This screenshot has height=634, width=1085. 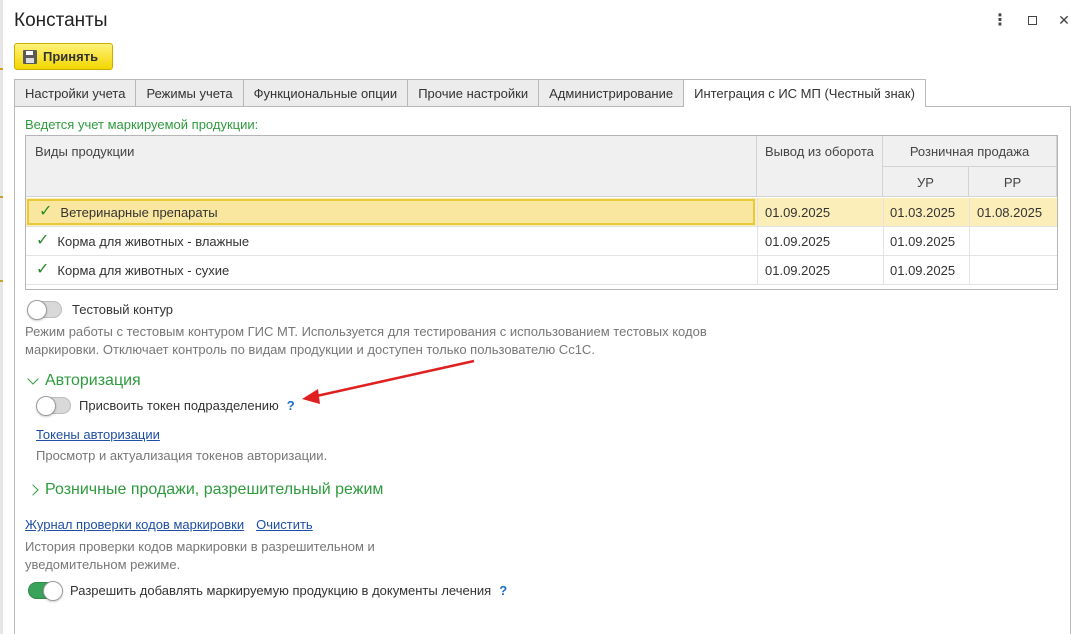 I want to click on tab-integration-is-mp: Интеграция с ИС МП (Честный знак), so click(x=804, y=93).